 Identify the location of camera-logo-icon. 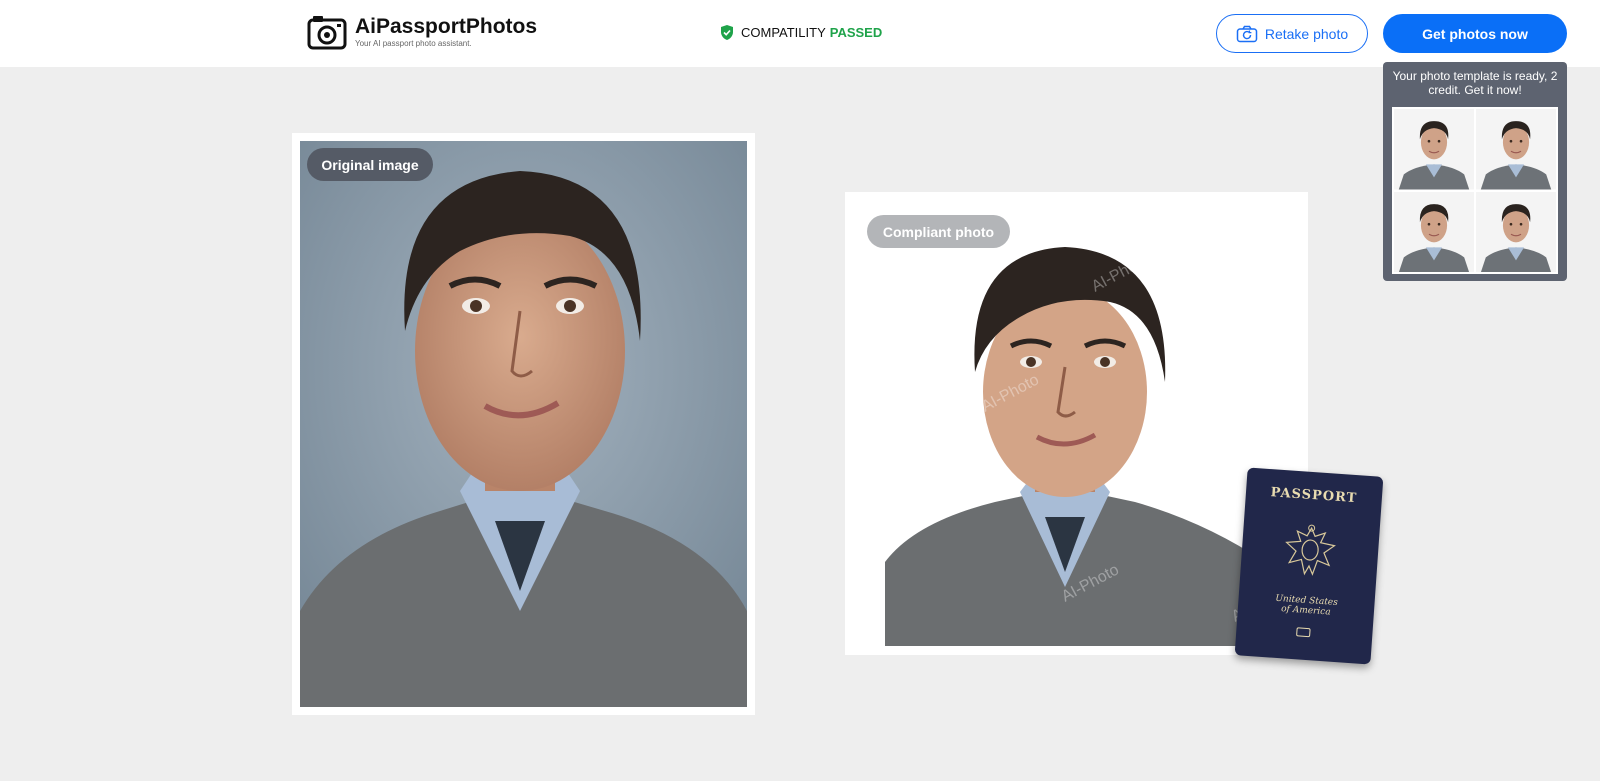
(327, 33).